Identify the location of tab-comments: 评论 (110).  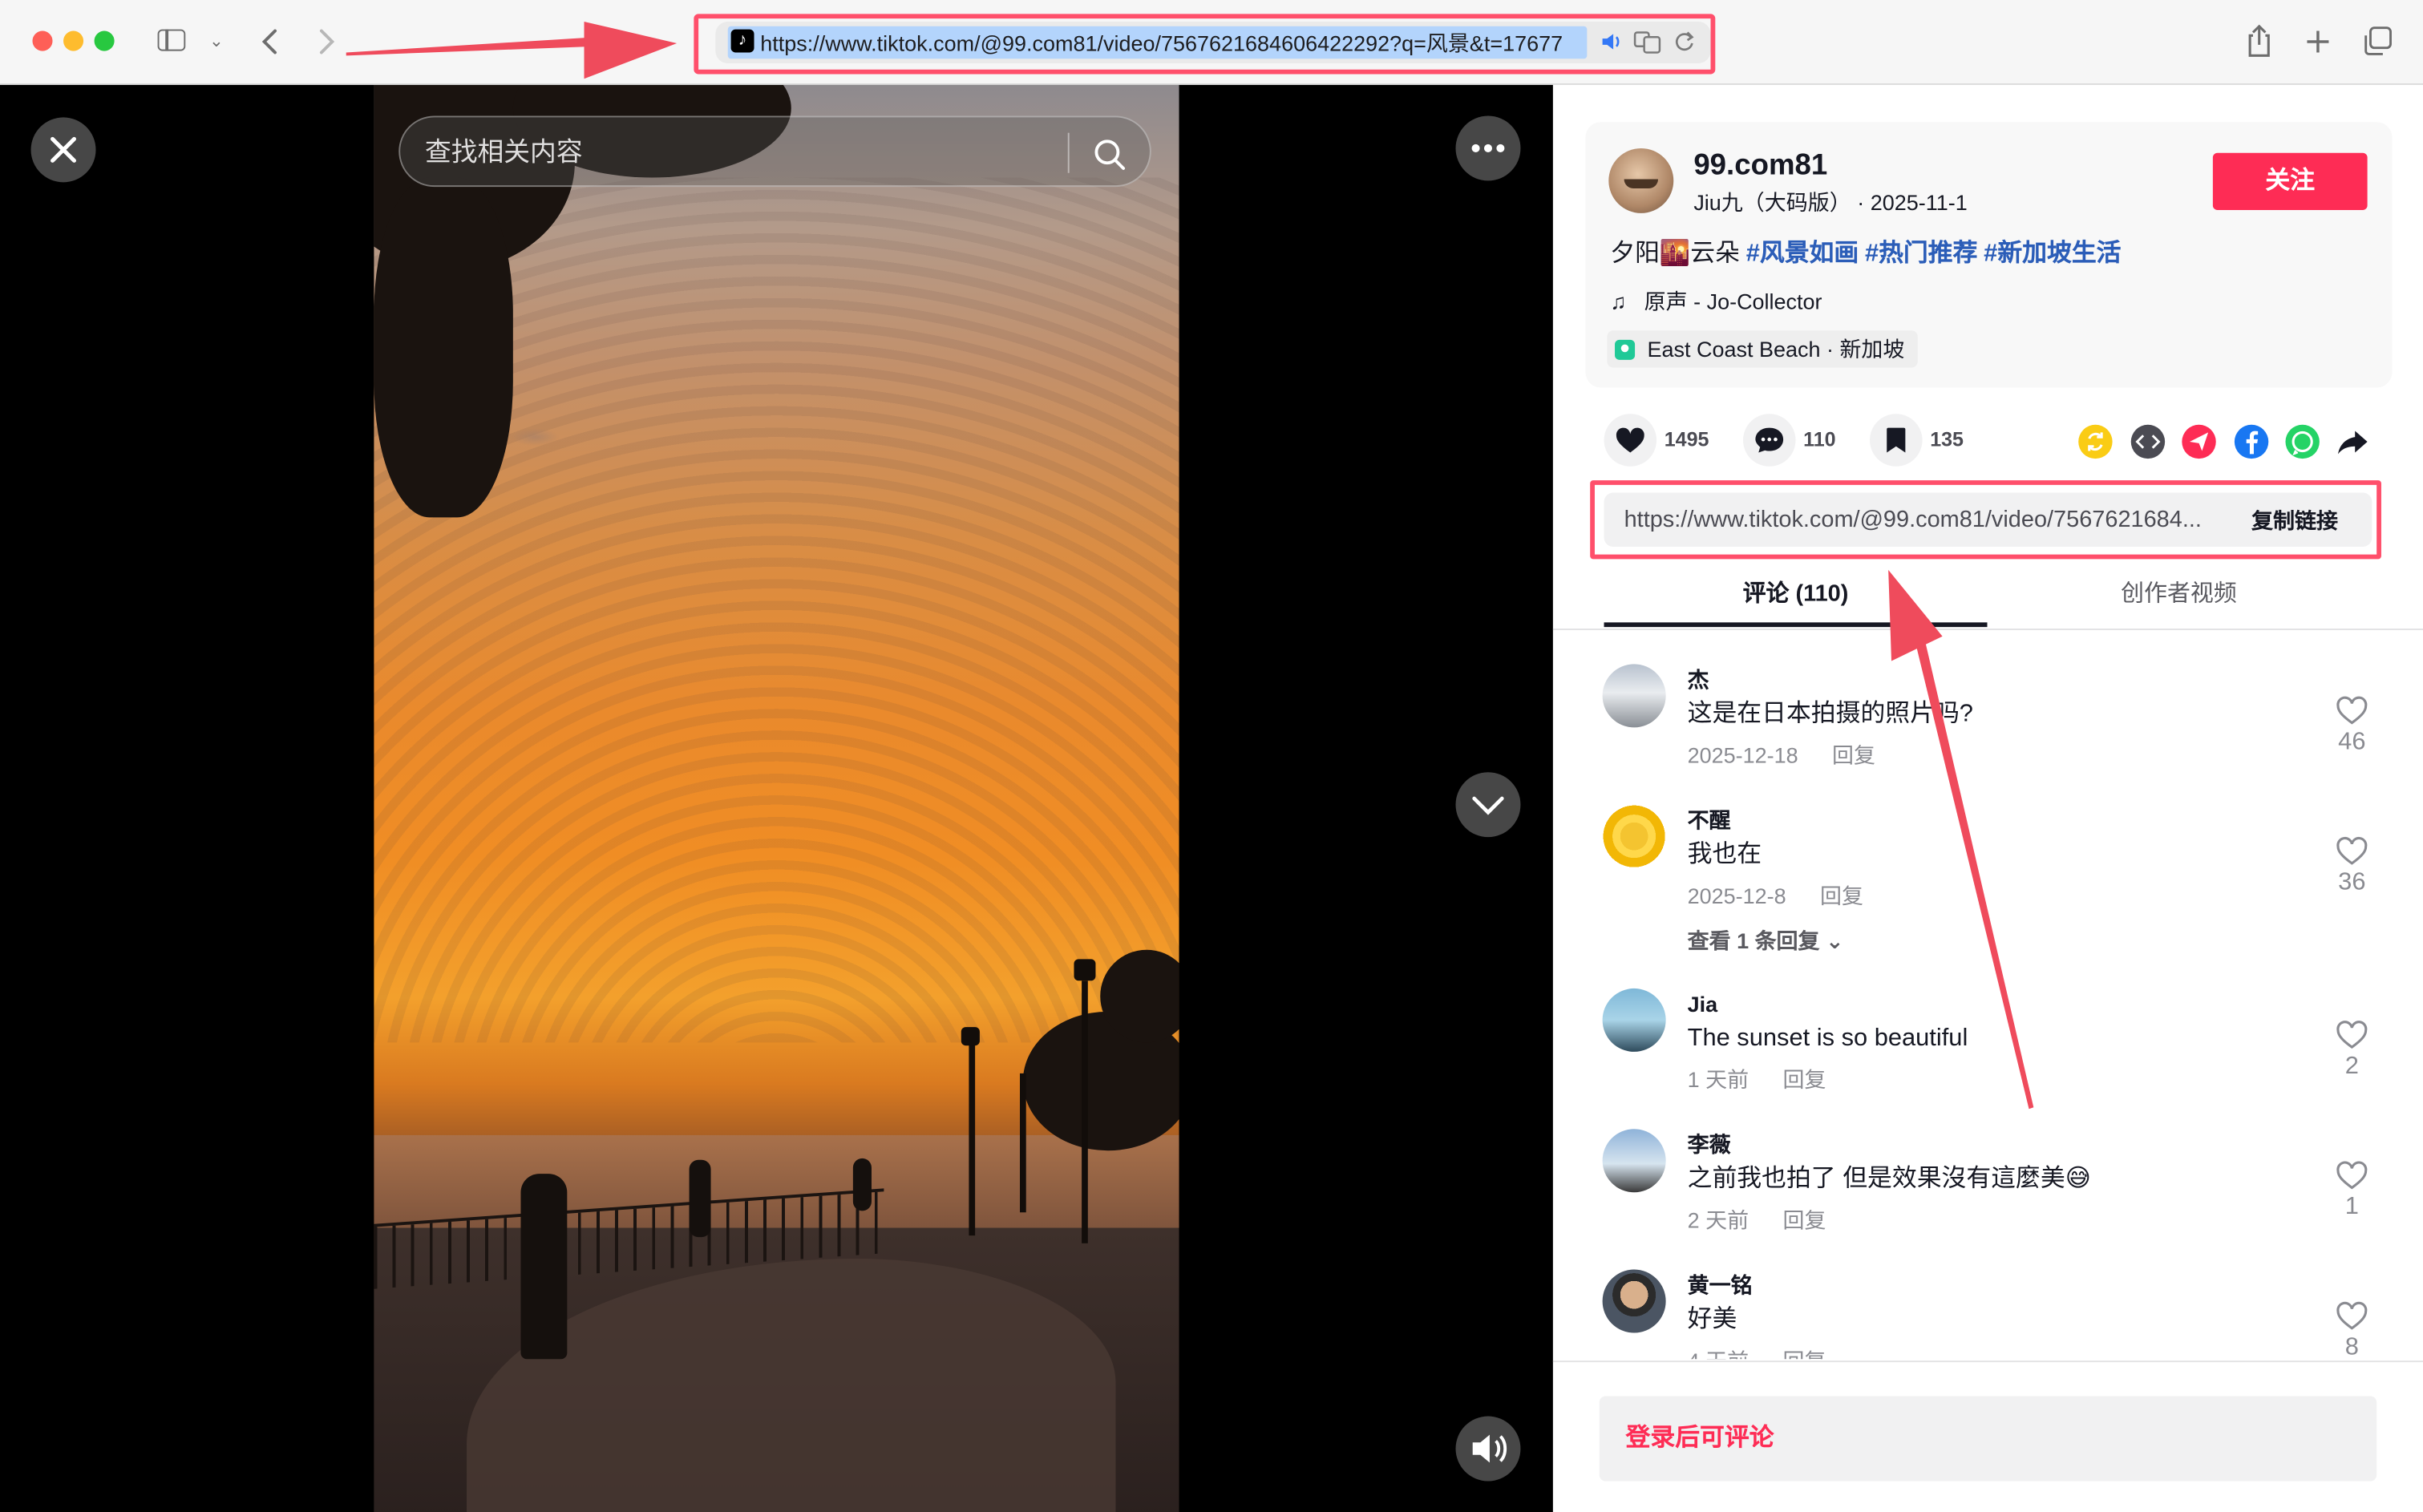
(1796, 594).